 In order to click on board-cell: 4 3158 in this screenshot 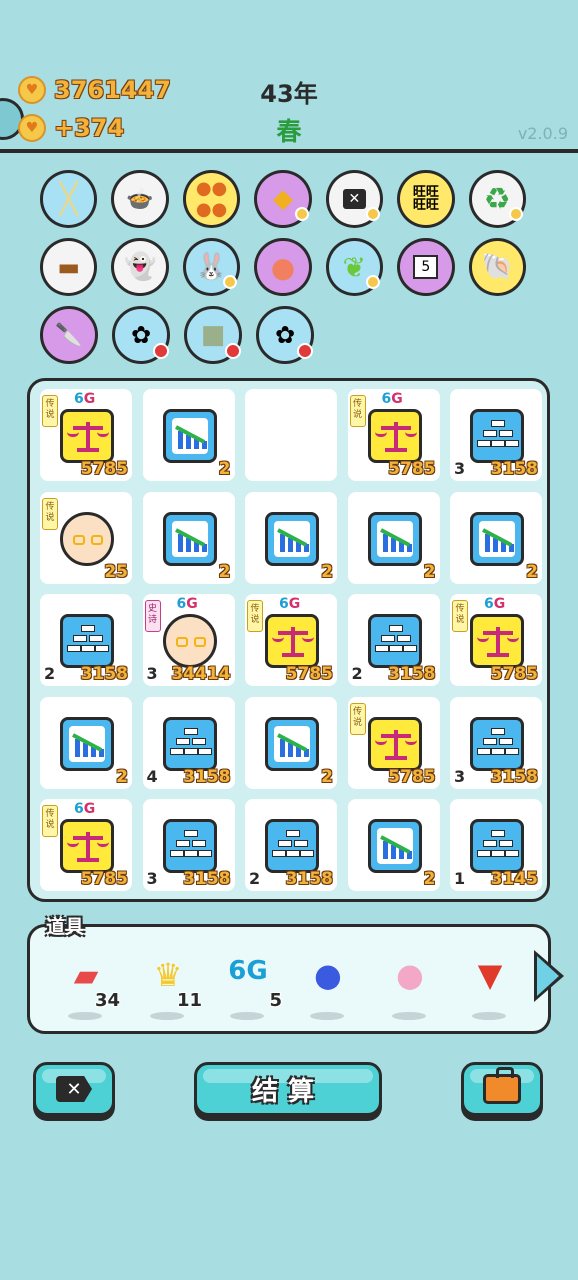, I will do `click(188, 742)`.